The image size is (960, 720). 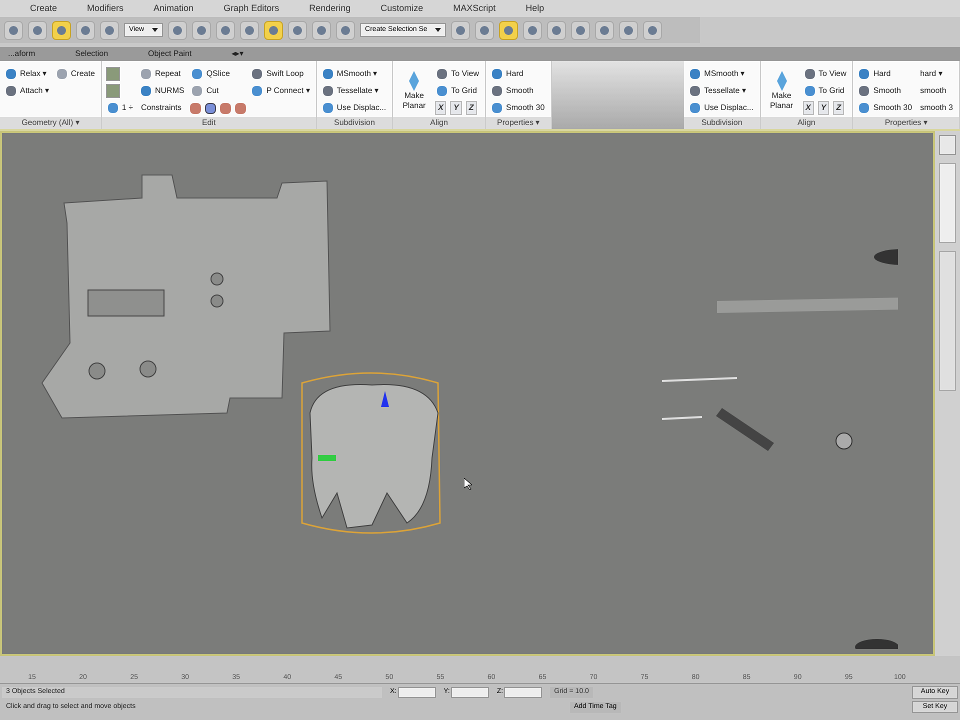 What do you see at coordinates (281, 91) in the screenshot?
I see `ribbon-button: P Connect ▾` at bounding box center [281, 91].